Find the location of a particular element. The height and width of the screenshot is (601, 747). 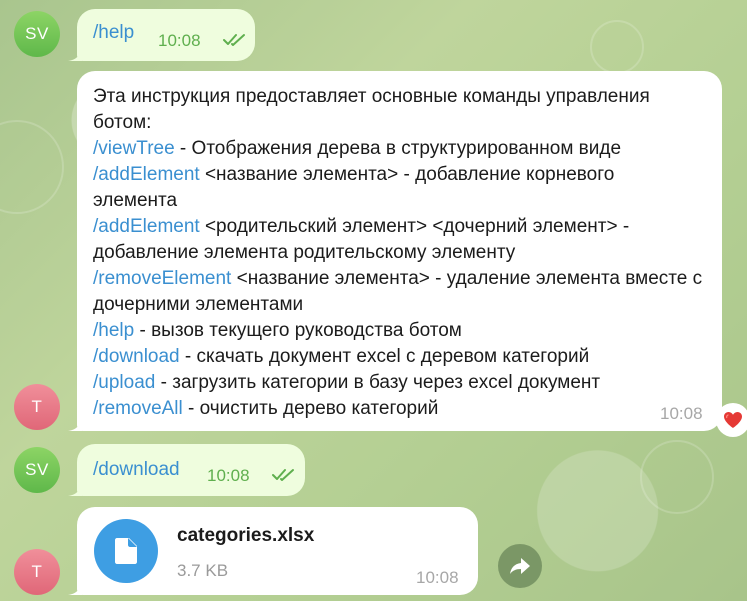

command-line: /removeAll - очистить дерево категорий is located at coordinates (398, 409).